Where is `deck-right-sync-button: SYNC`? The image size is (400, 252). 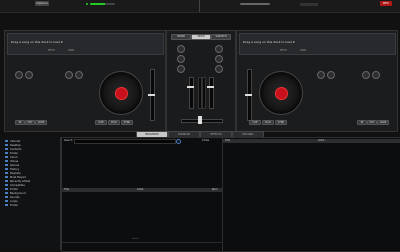
deck-right-sync-button: SYNC is located at coordinates (281, 122).